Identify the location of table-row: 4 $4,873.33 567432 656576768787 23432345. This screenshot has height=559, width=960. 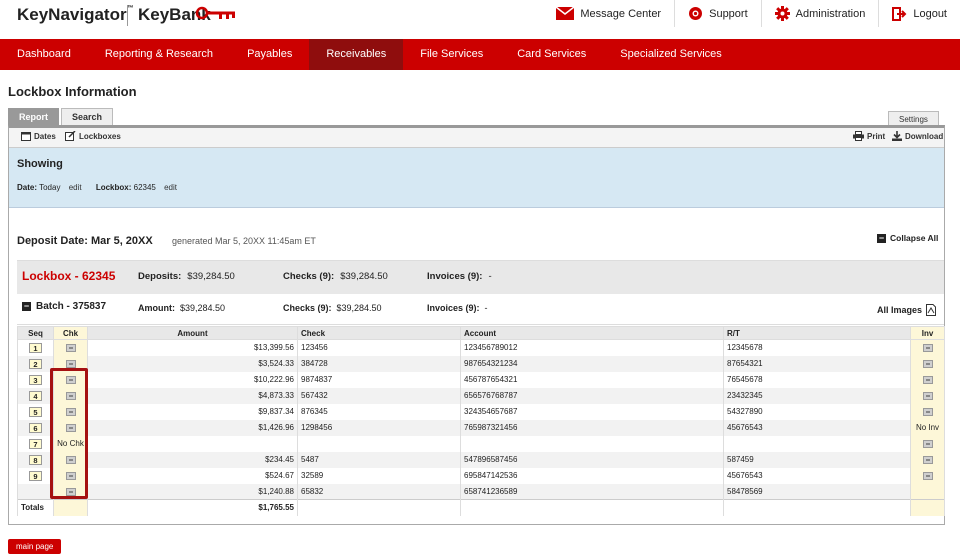
(481, 395).